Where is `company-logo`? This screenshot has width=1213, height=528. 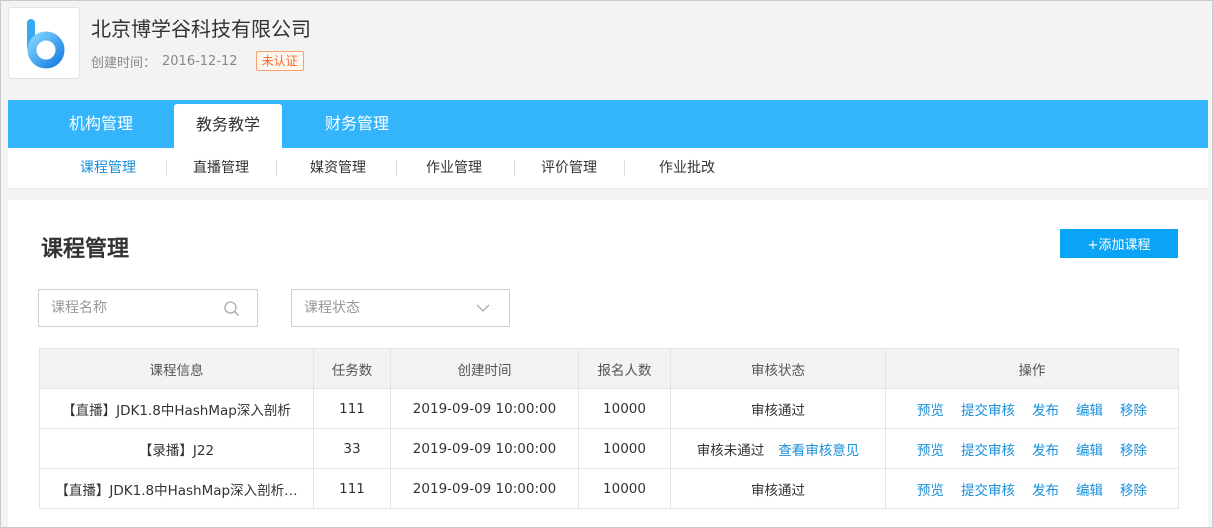
company-logo is located at coordinates (44, 43).